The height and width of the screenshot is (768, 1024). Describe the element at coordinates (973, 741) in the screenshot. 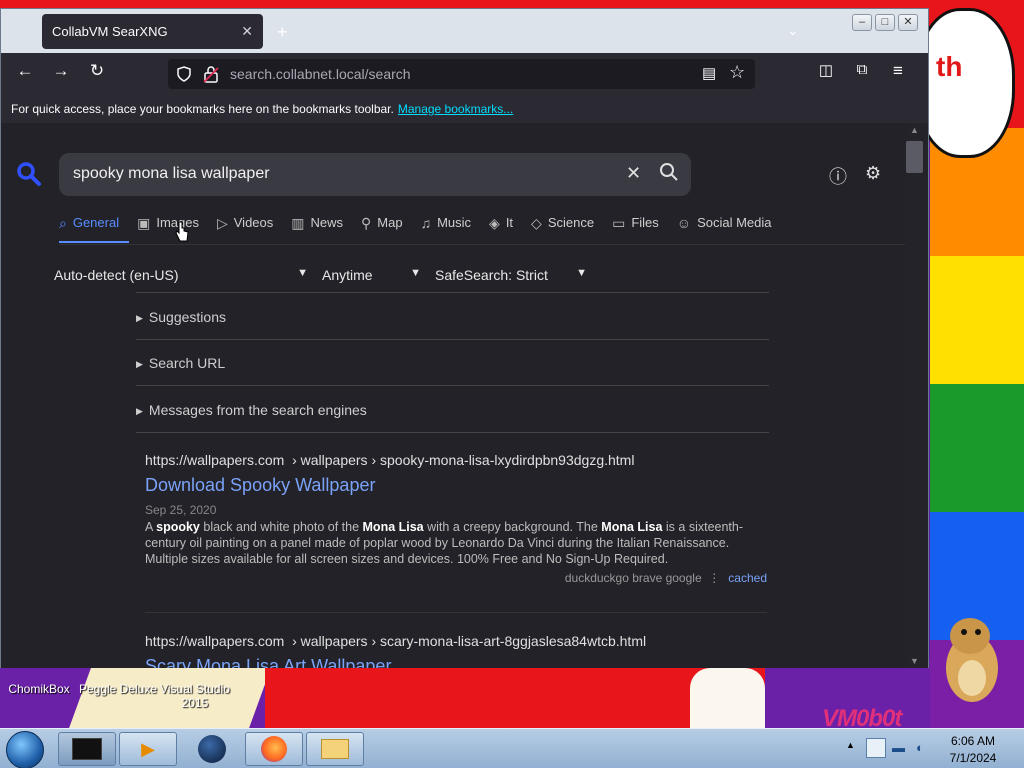

I see `clock-time: 6:06 AM` at that location.